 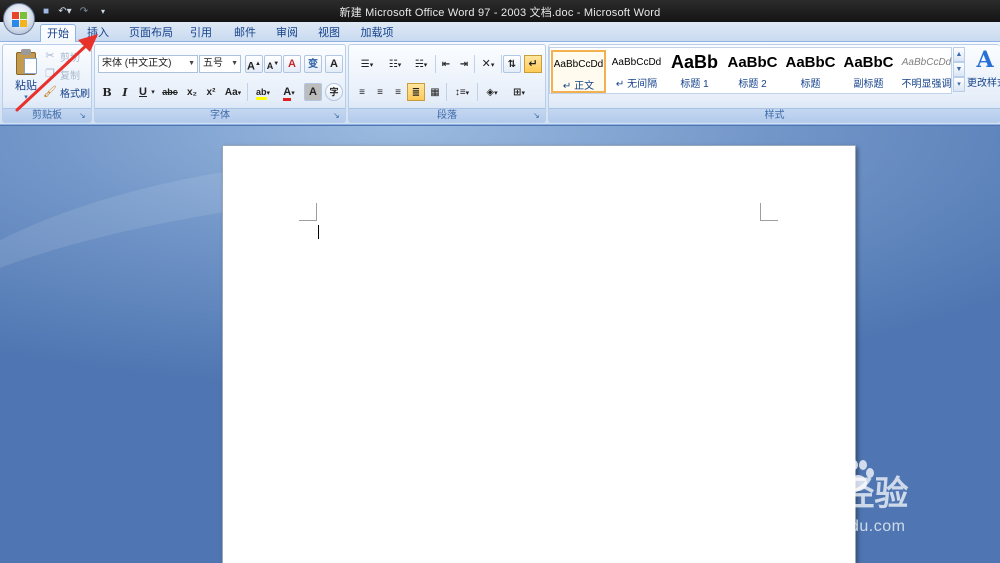 I want to click on change-styles-button: A 更改样式, so click(x=983, y=81).